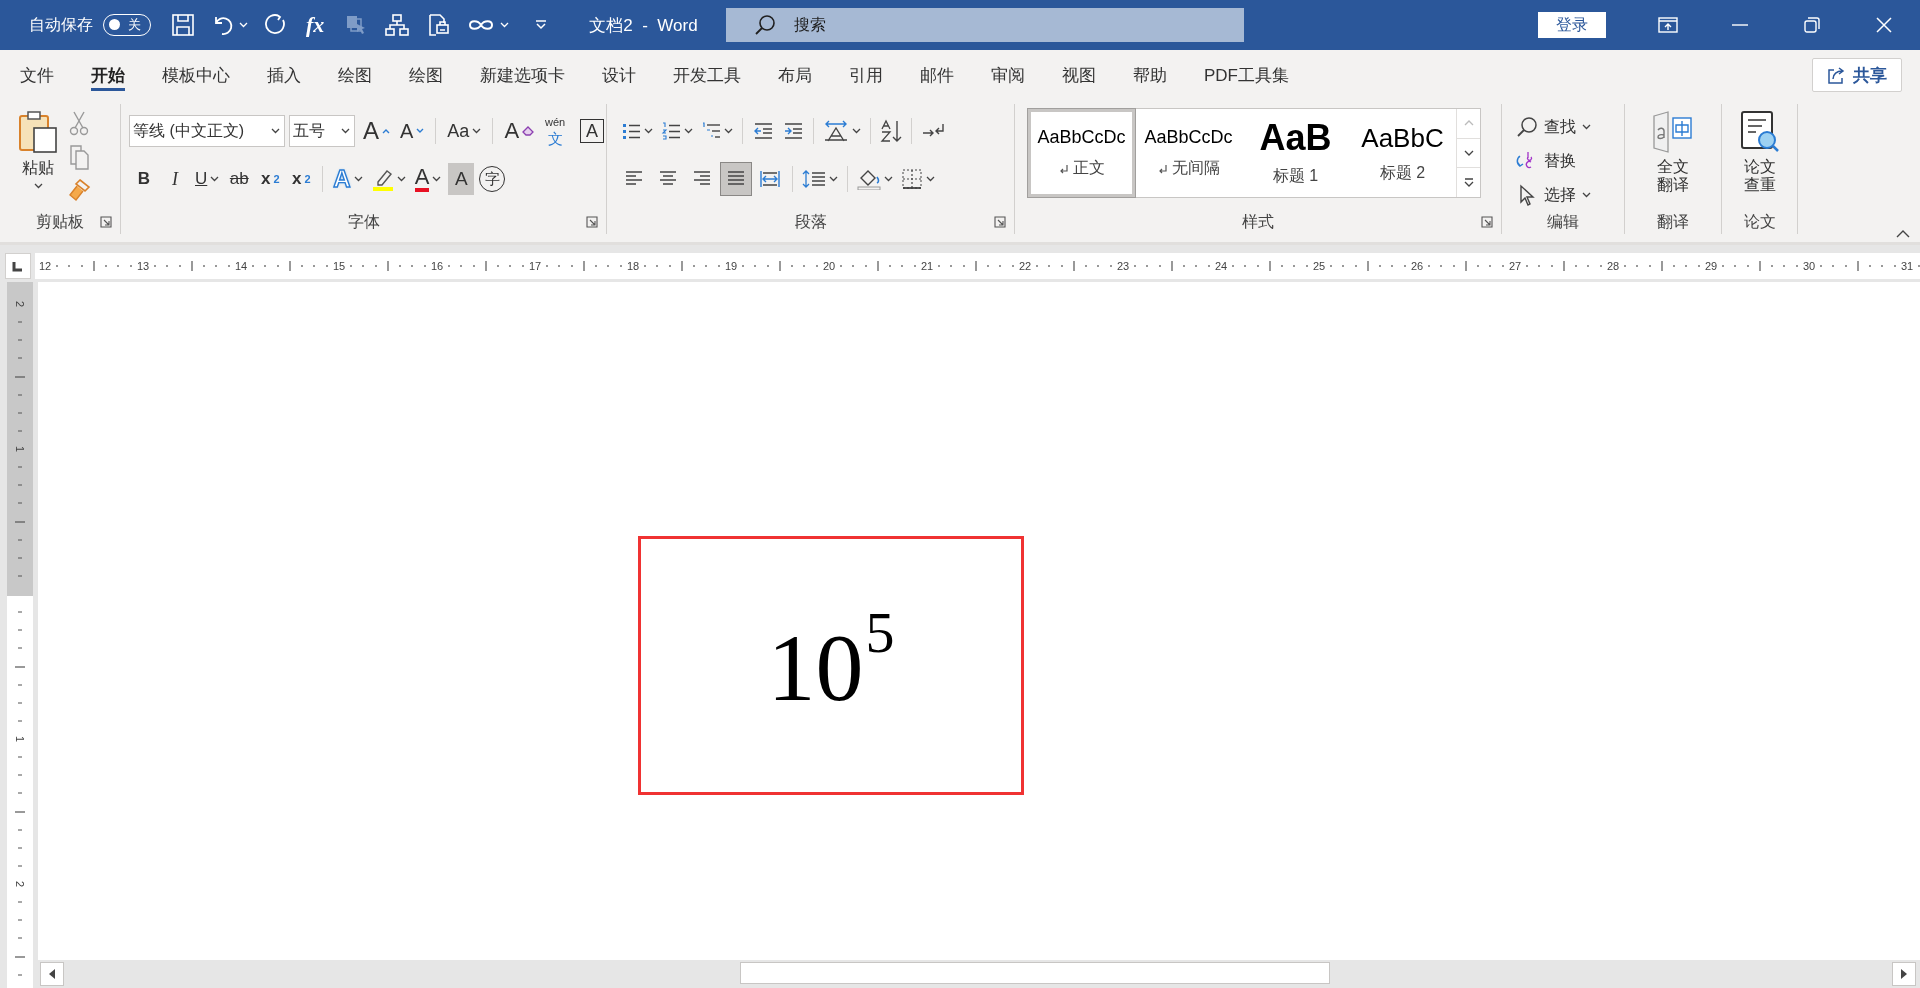 Image resolution: width=1920 pixels, height=988 pixels. I want to click on select-button: 选择, so click(1553, 195).